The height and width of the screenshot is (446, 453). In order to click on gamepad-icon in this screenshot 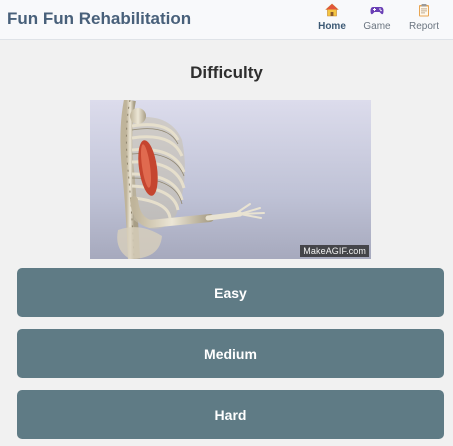, I will do `click(377, 11)`.